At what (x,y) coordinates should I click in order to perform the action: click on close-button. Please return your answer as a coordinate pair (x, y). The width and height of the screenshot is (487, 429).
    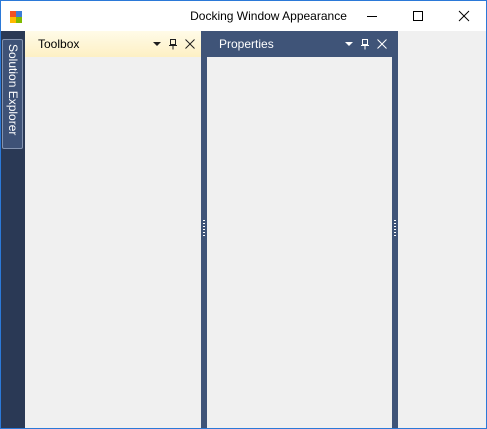
    Looking at the image, I should click on (464, 16).